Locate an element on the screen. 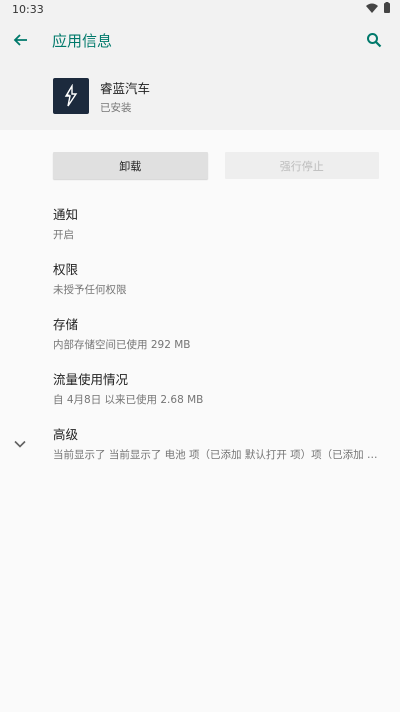 Image resolution: width=400 pixels, height=712 pixels. item-title: 高级 is located at coordinates (66, 434).